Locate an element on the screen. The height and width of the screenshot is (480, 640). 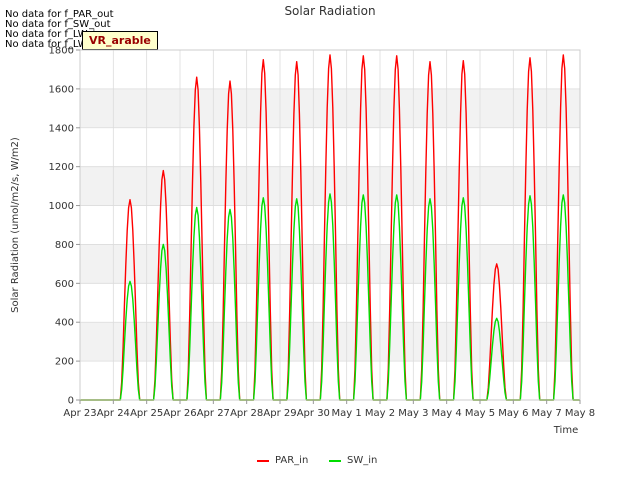
x-tick-label: May 5 is located at coordinates (480, 413).